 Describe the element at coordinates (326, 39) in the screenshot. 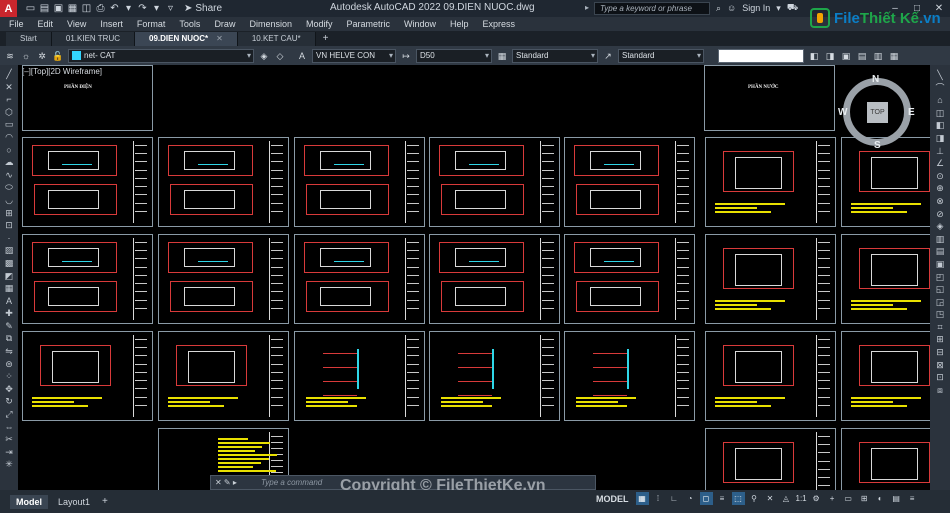

I see `new-tab-icon: +` at that location.